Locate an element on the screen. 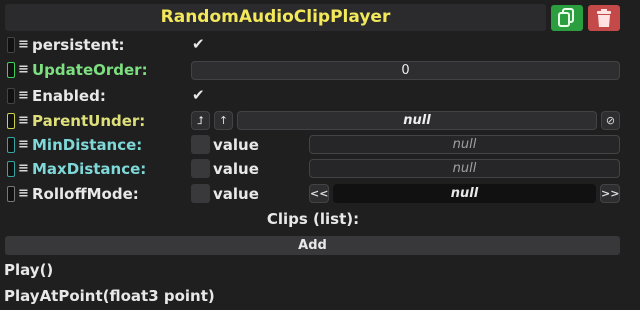  min-distance-input: null is located at coordinates (464, 144).